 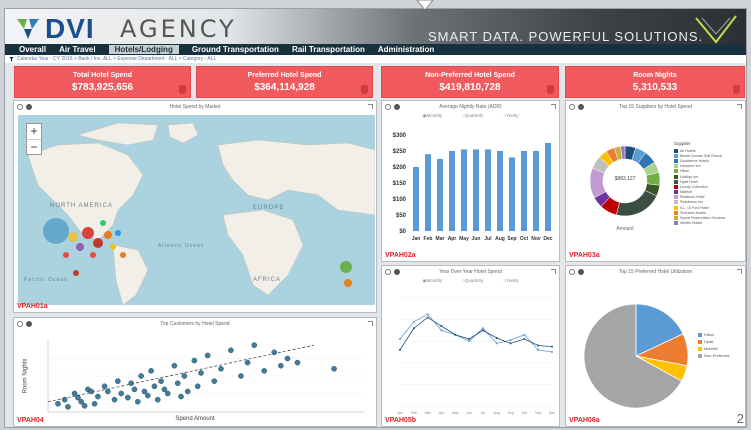 I want to click on customers-scatter-chart, so click(x=196, y=376).